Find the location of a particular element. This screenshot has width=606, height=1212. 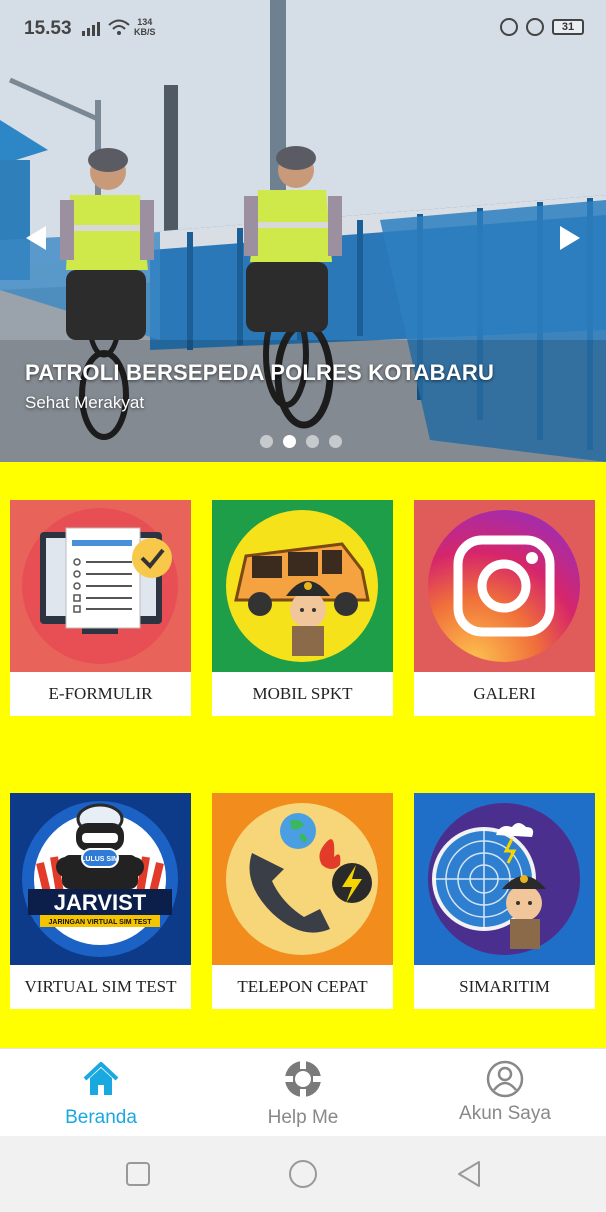

nav-akun-saya: Akun Saya is located at coordinates (505, 1093).